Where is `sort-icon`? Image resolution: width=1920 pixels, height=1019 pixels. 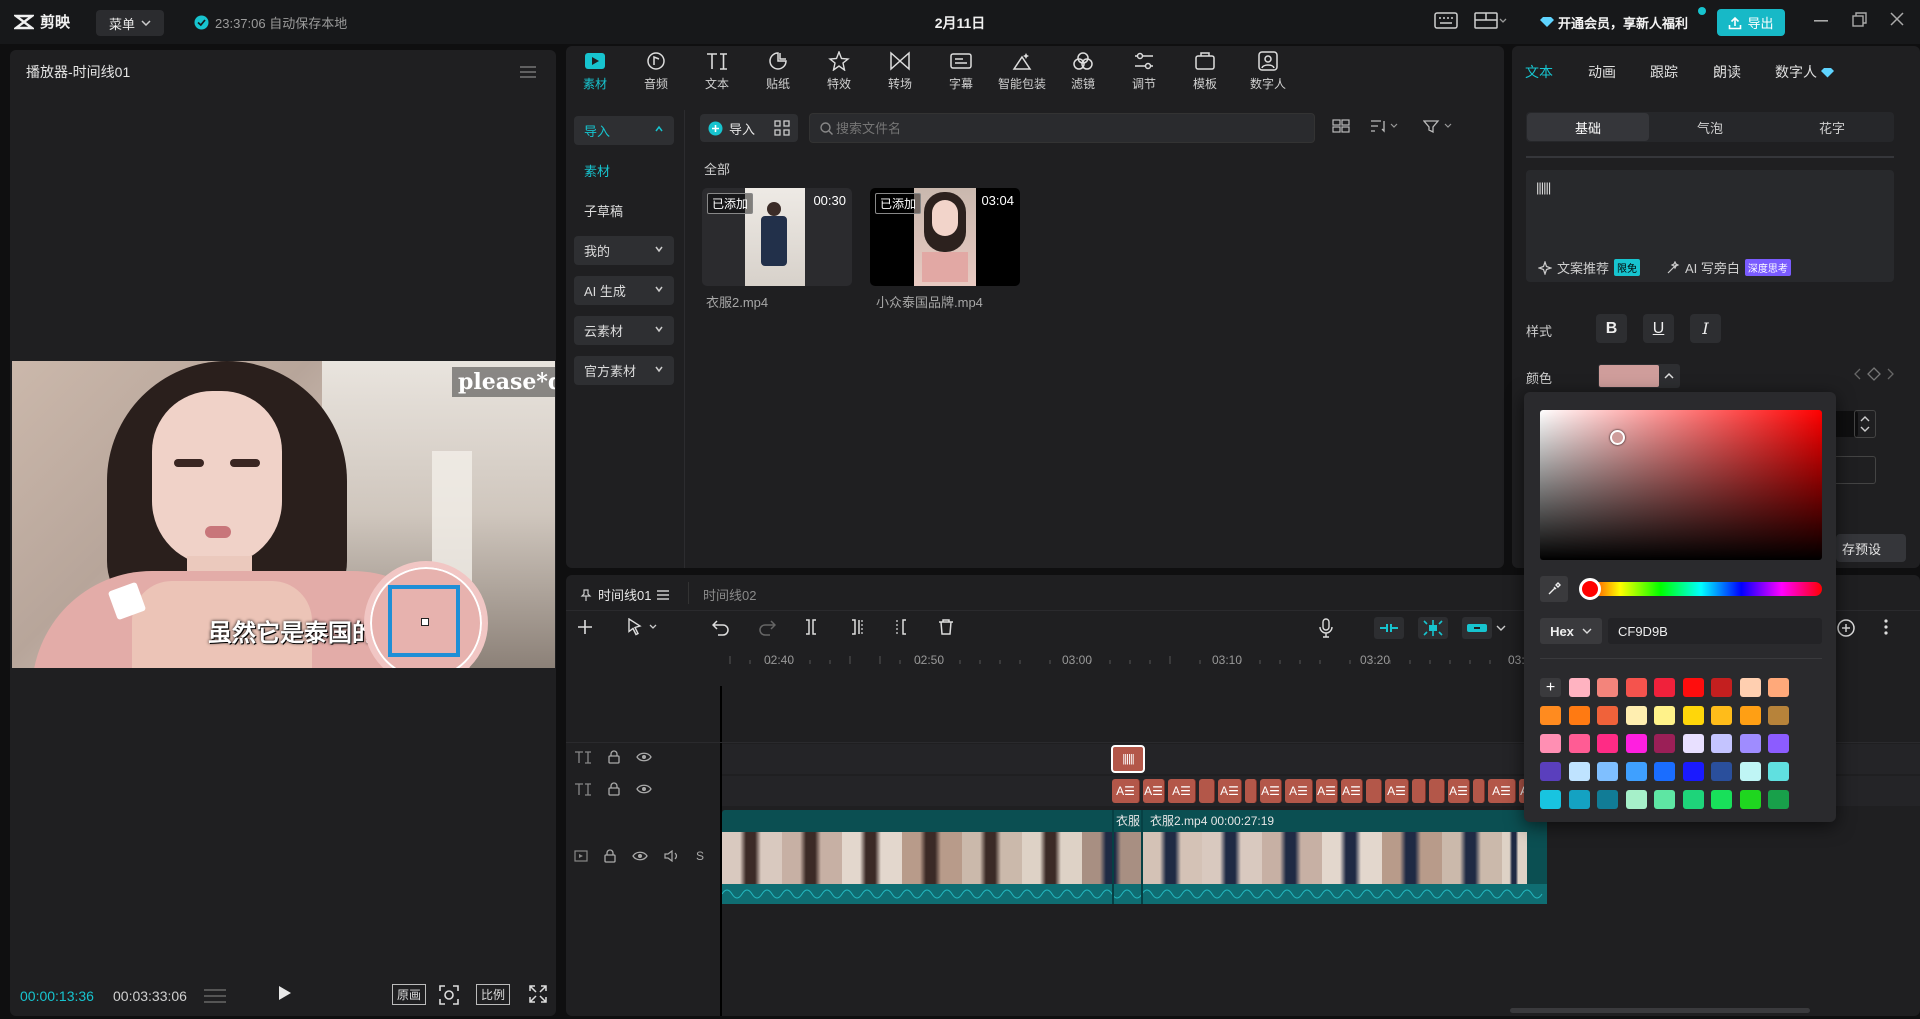 sort-icon is located at coordinates (1385, 126).